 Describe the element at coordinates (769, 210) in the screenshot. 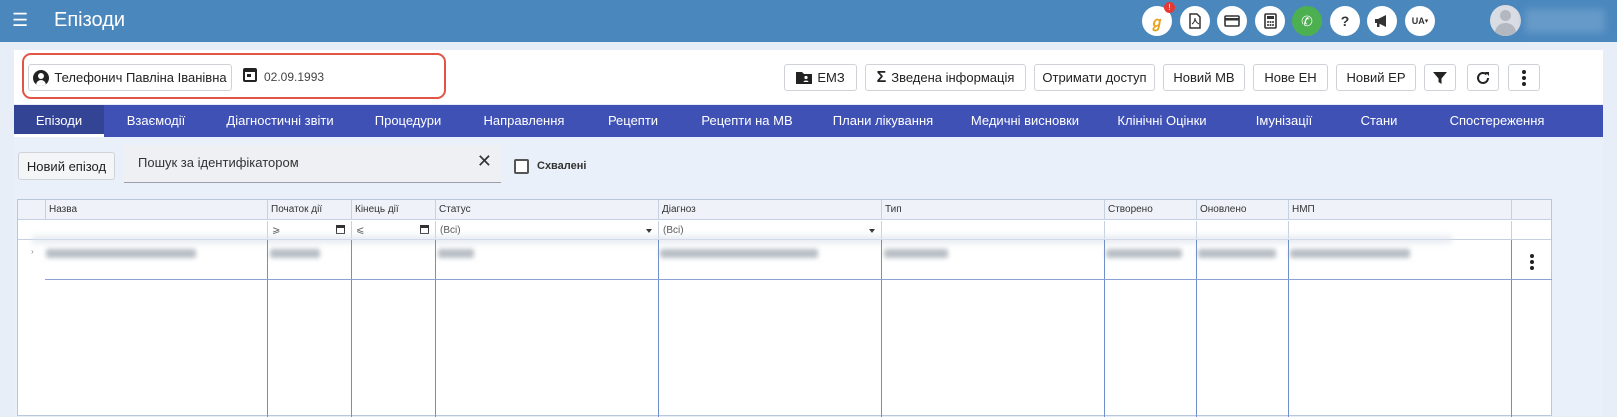

I see `column-header-diagnosis: Діагноз` at that location.